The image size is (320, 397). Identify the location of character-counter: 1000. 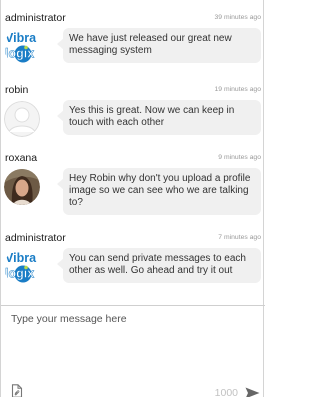
(226, 392).